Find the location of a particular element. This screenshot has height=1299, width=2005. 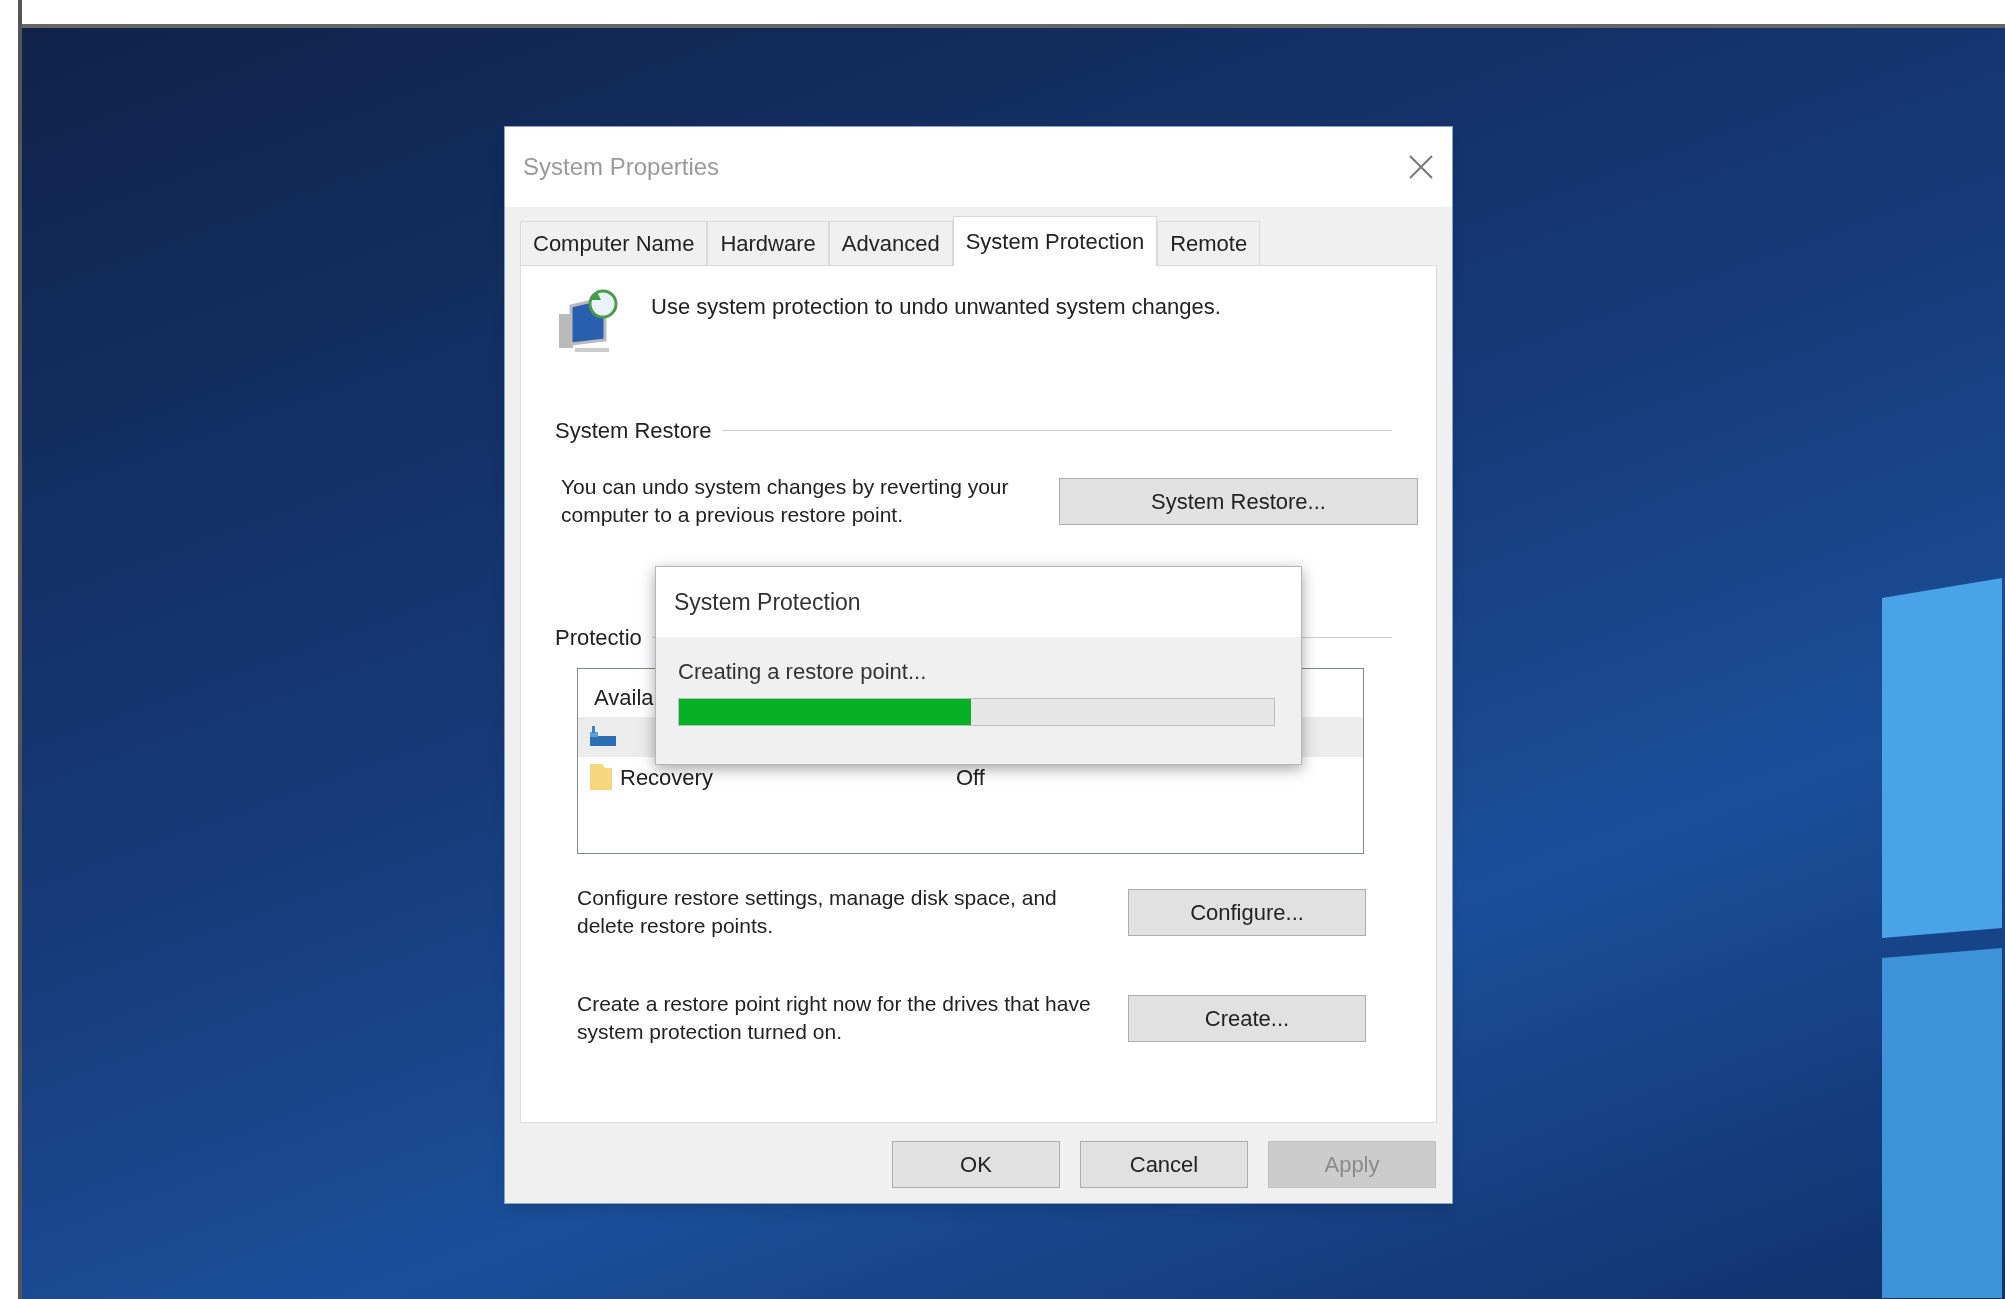

tab: Remote is located at coordinates (1209, 243).